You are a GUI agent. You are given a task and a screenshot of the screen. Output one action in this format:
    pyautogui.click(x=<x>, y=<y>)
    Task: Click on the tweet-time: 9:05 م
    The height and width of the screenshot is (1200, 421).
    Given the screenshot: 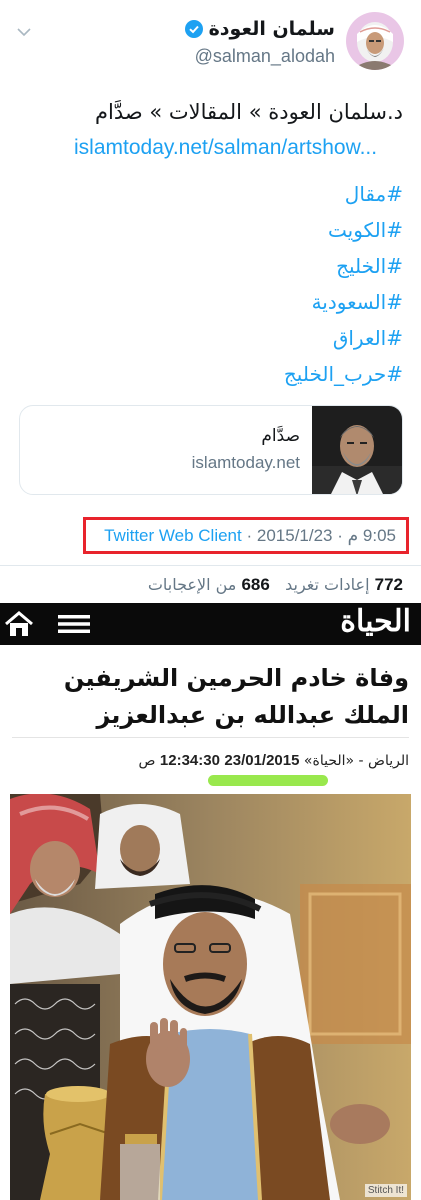 What is the action you would take?
    pyautogui.click(x=371, y=535)
    